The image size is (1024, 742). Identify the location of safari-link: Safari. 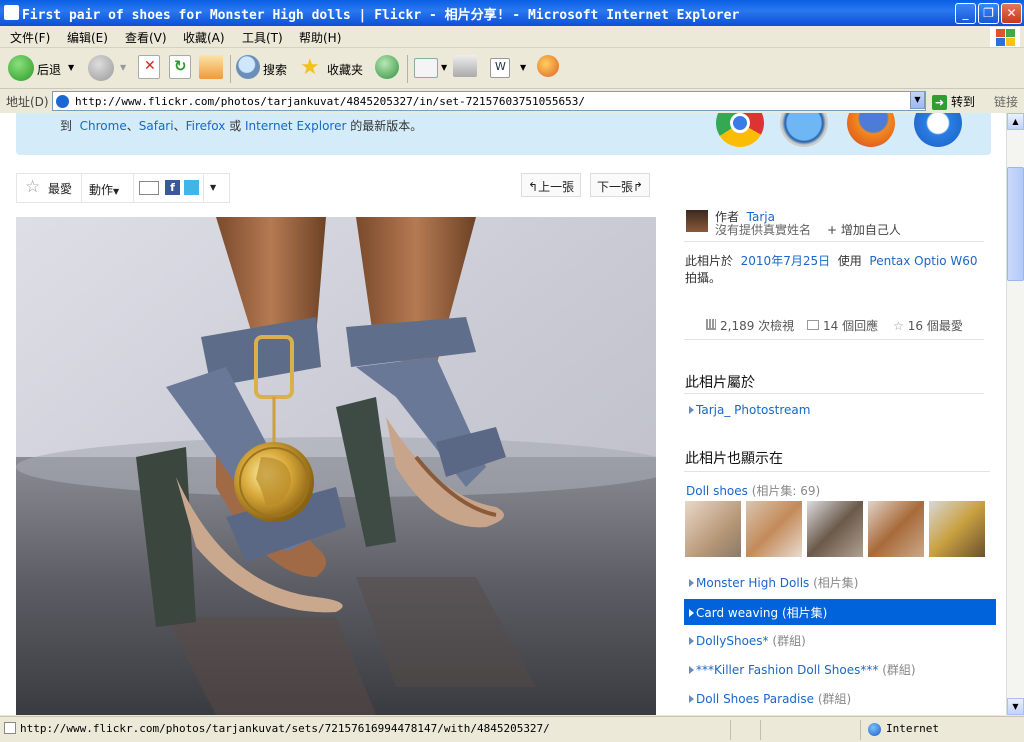
(156, 126).